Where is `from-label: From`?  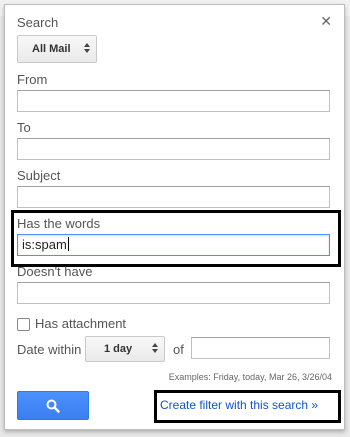 from-label: From is located at coordinates (32, 79).